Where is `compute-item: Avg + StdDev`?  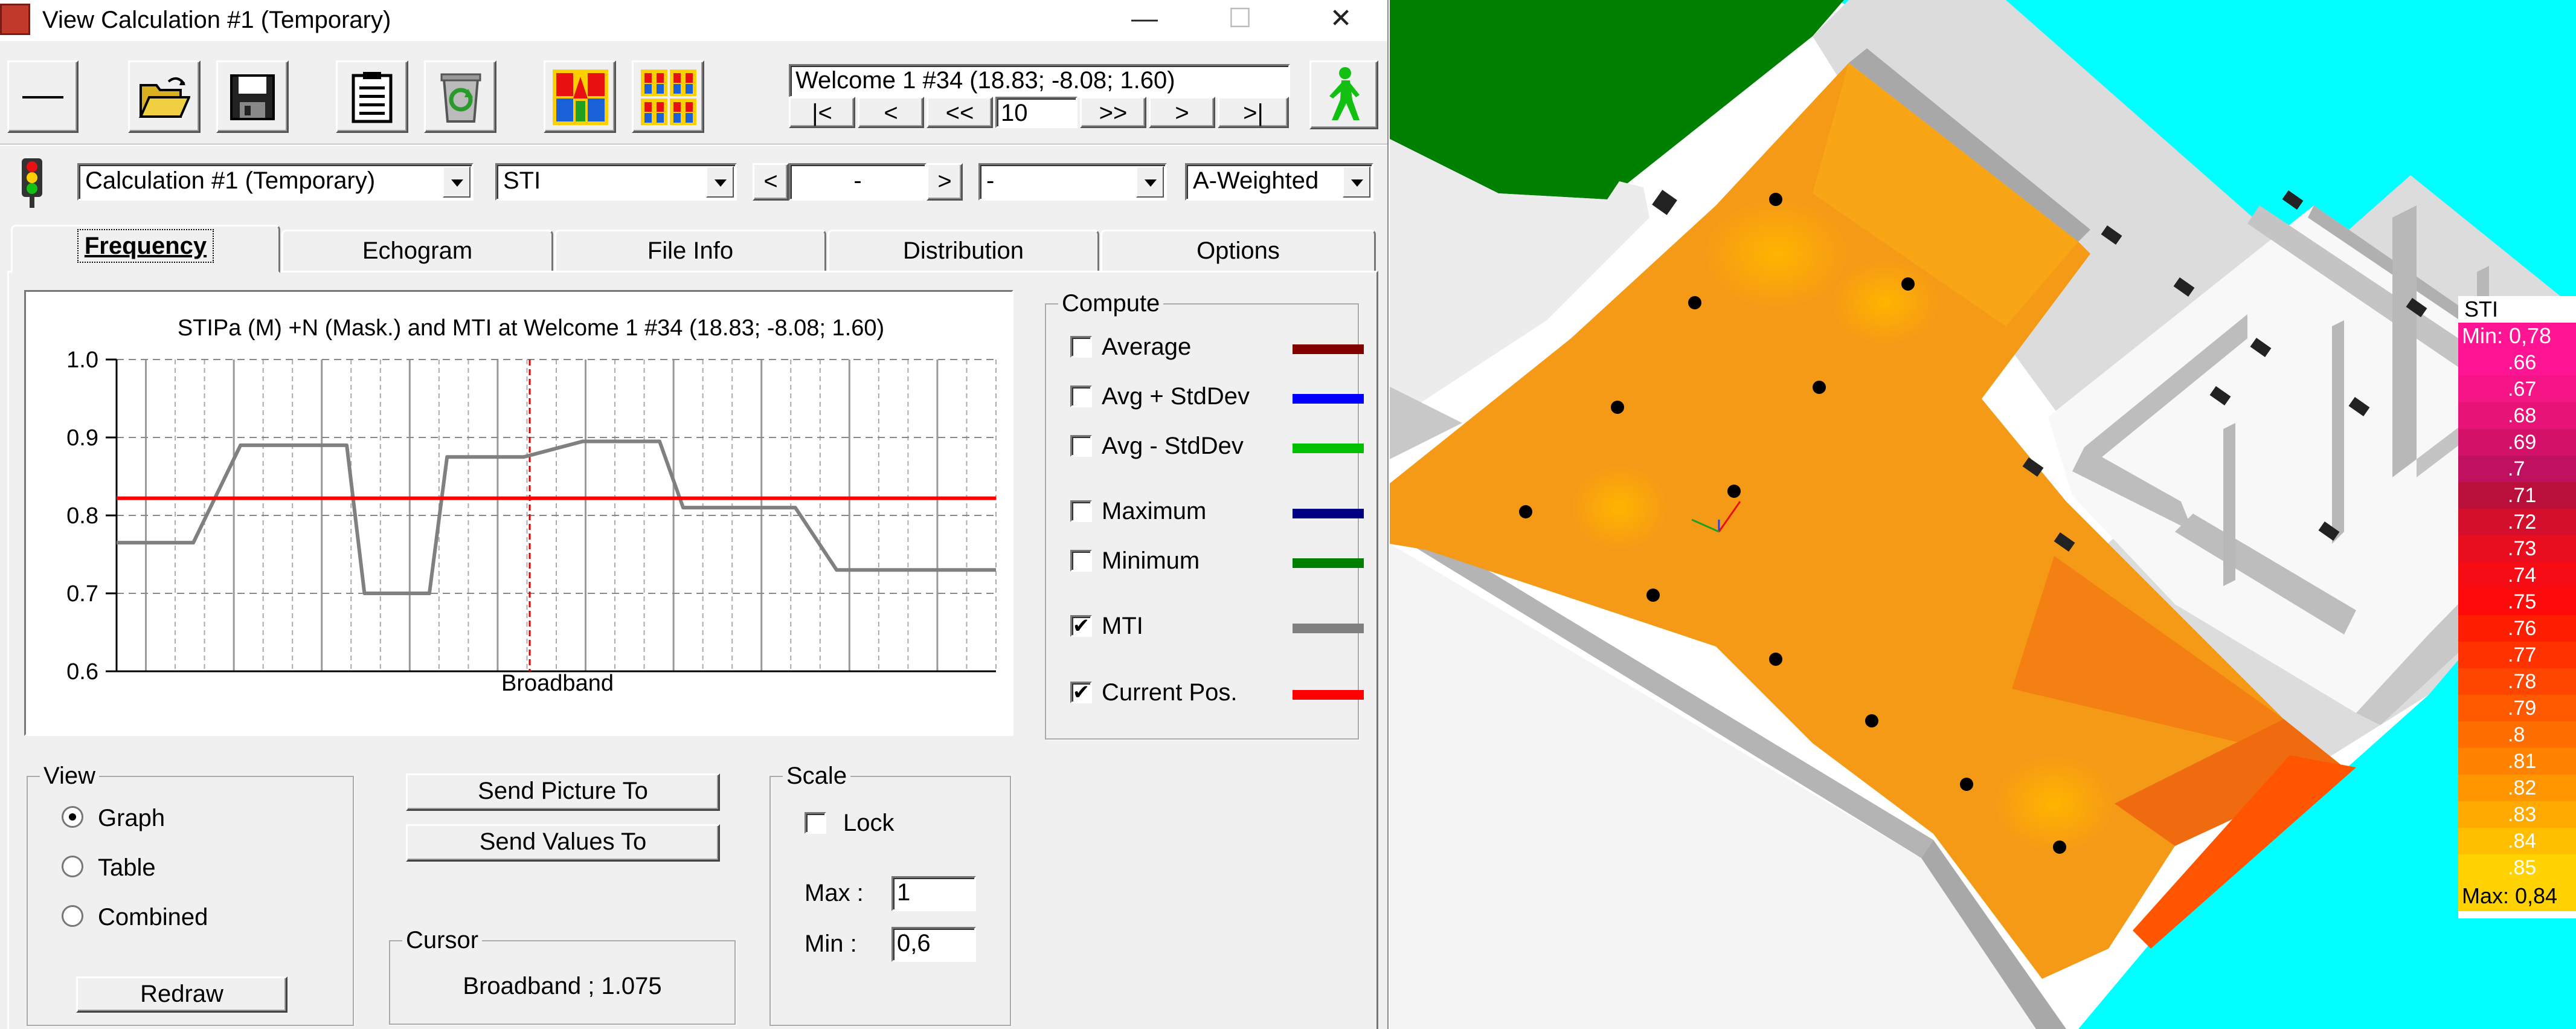 compute-item: Avg + StdDev is located at coordinates (1217, 397).